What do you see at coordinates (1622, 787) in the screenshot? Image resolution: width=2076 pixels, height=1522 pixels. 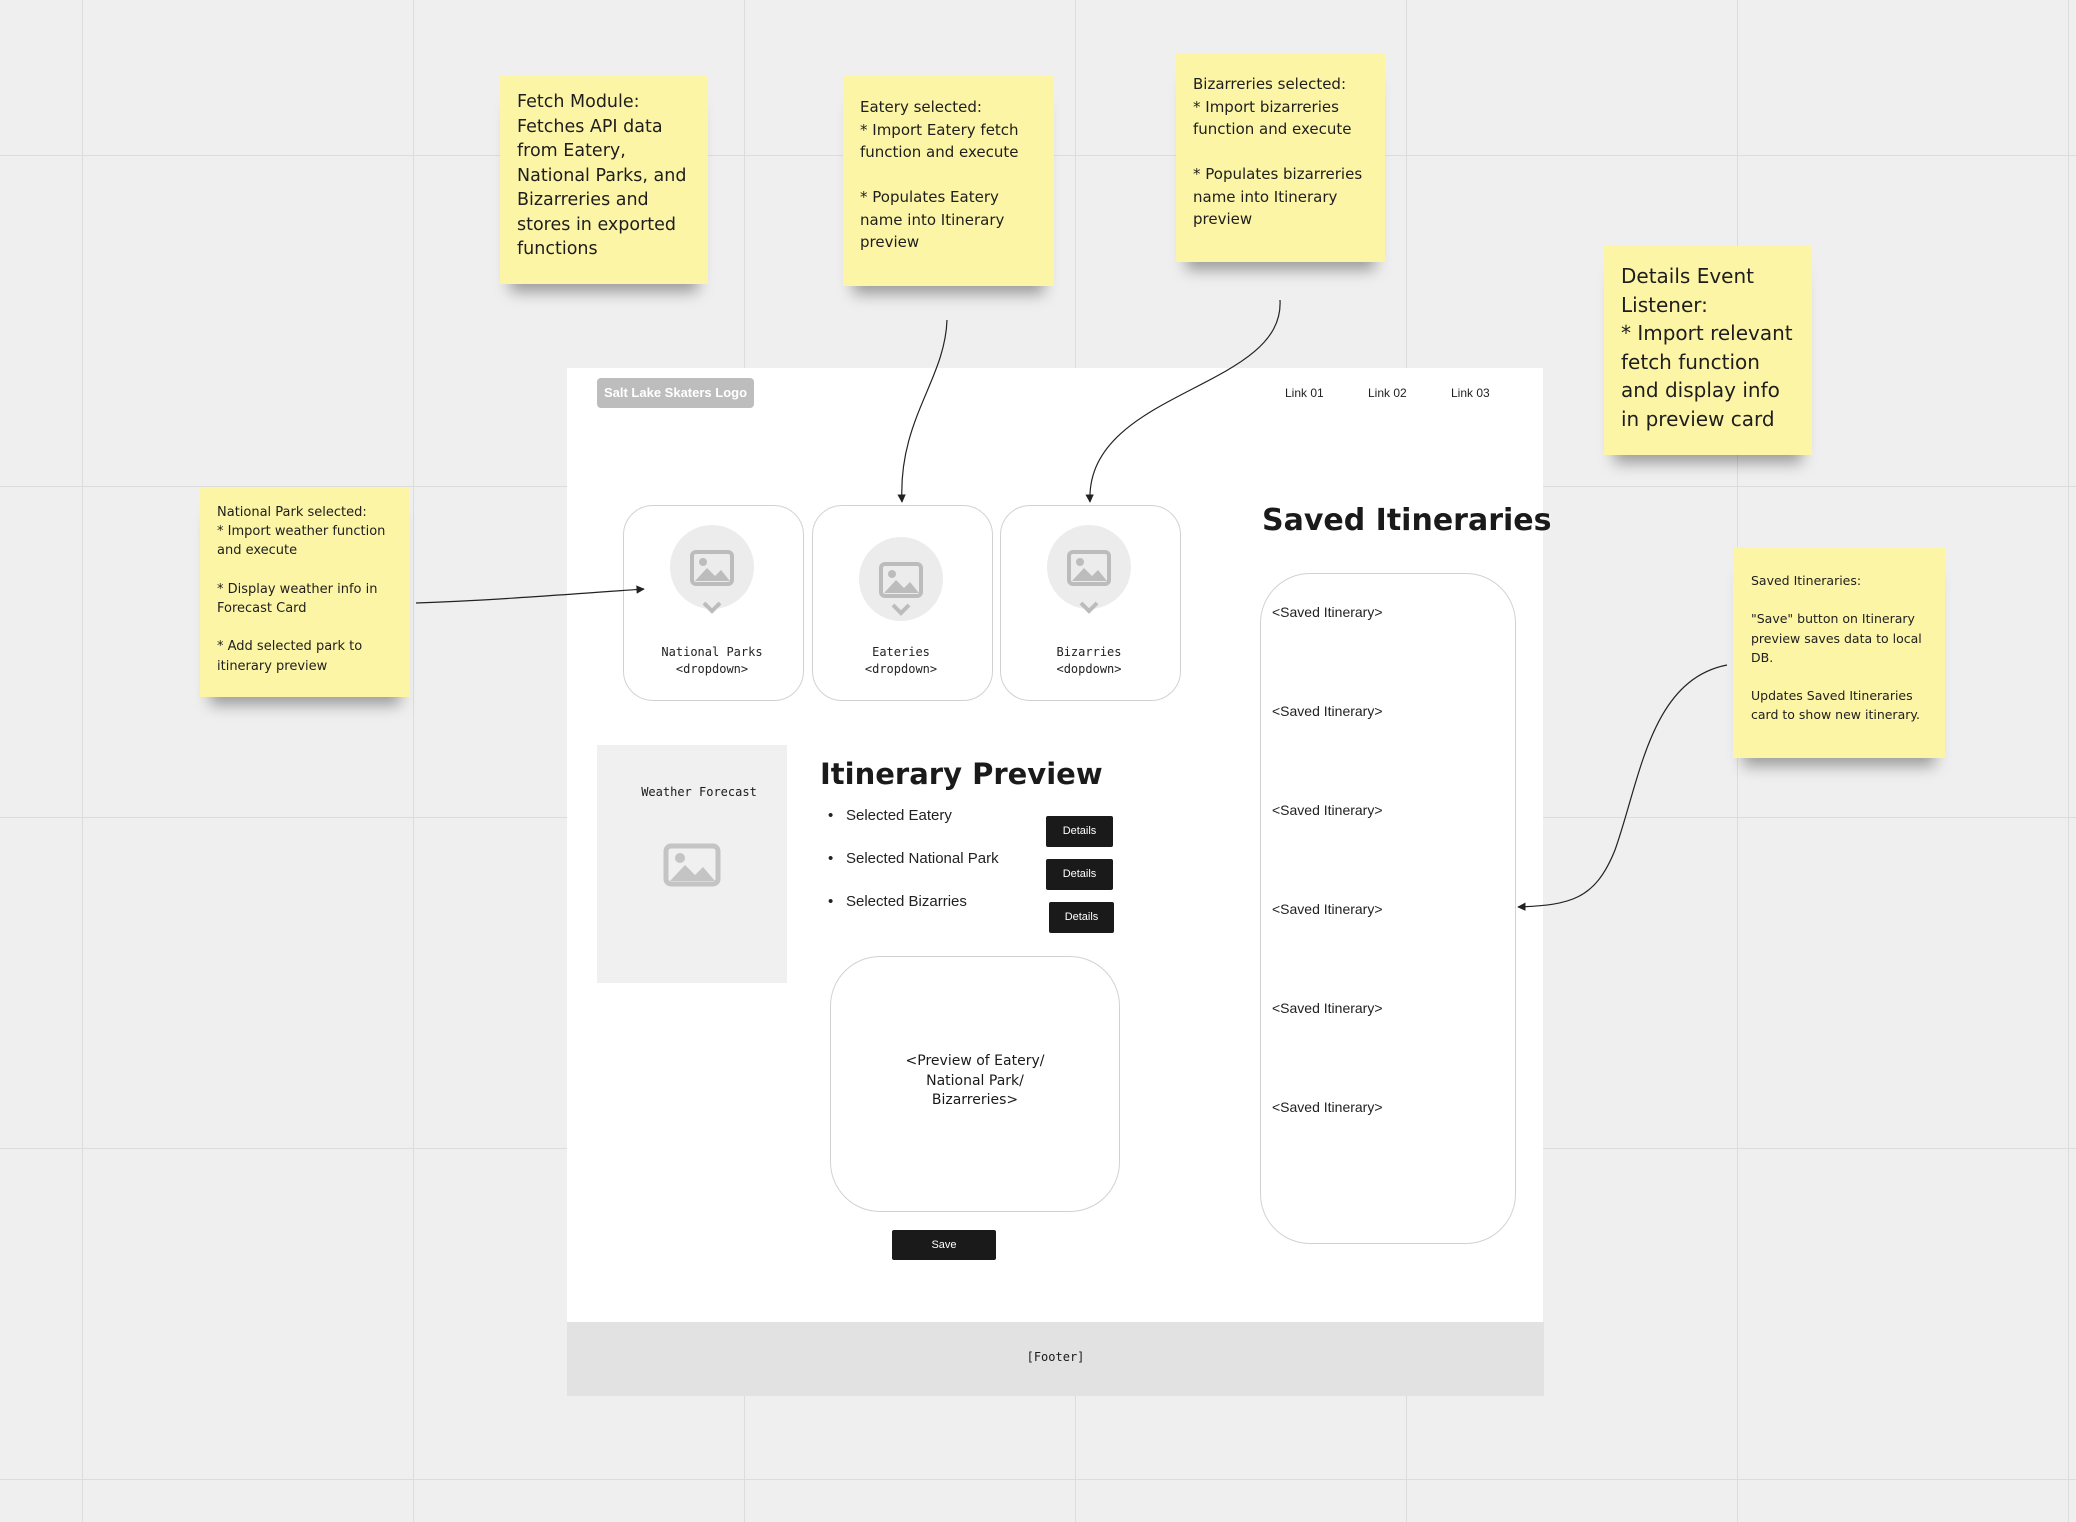 I see `arrow-saved` at bounding box center [1622, 787].